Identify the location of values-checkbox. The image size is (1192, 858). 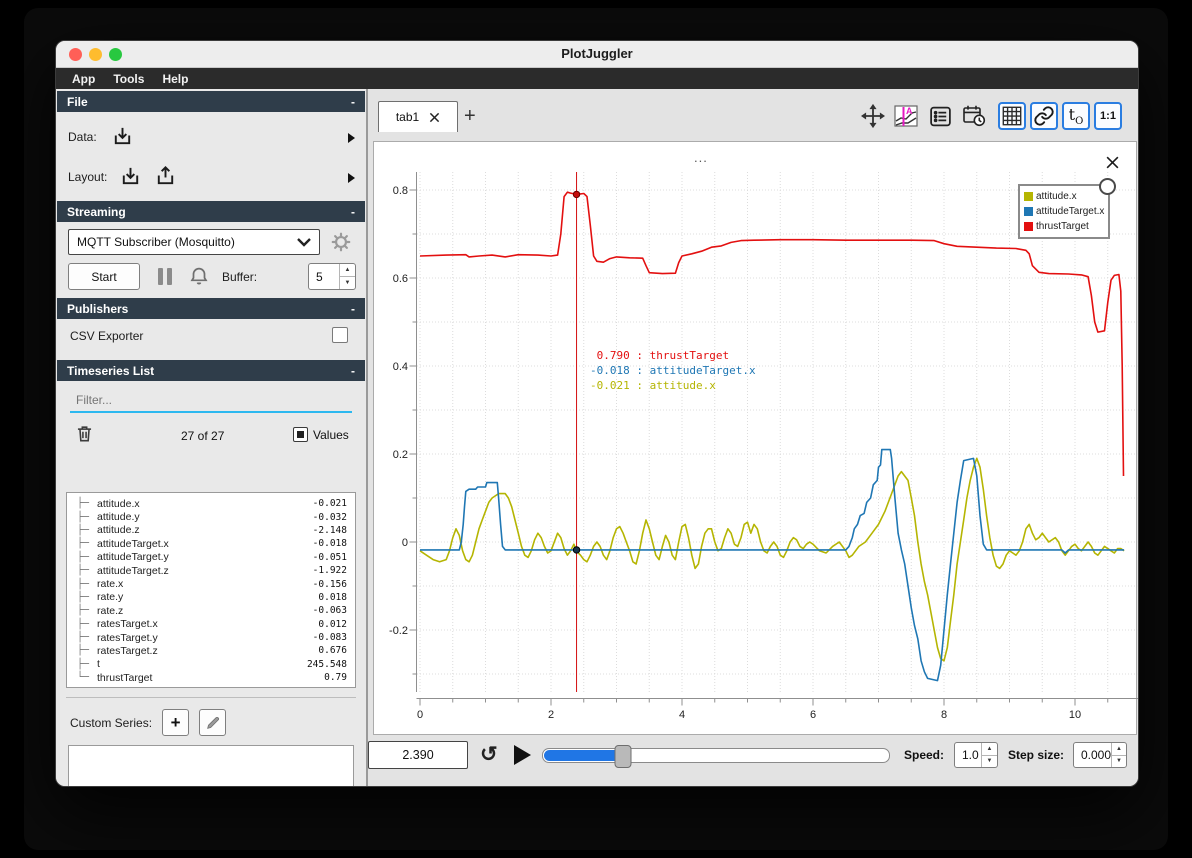
(300, 434).